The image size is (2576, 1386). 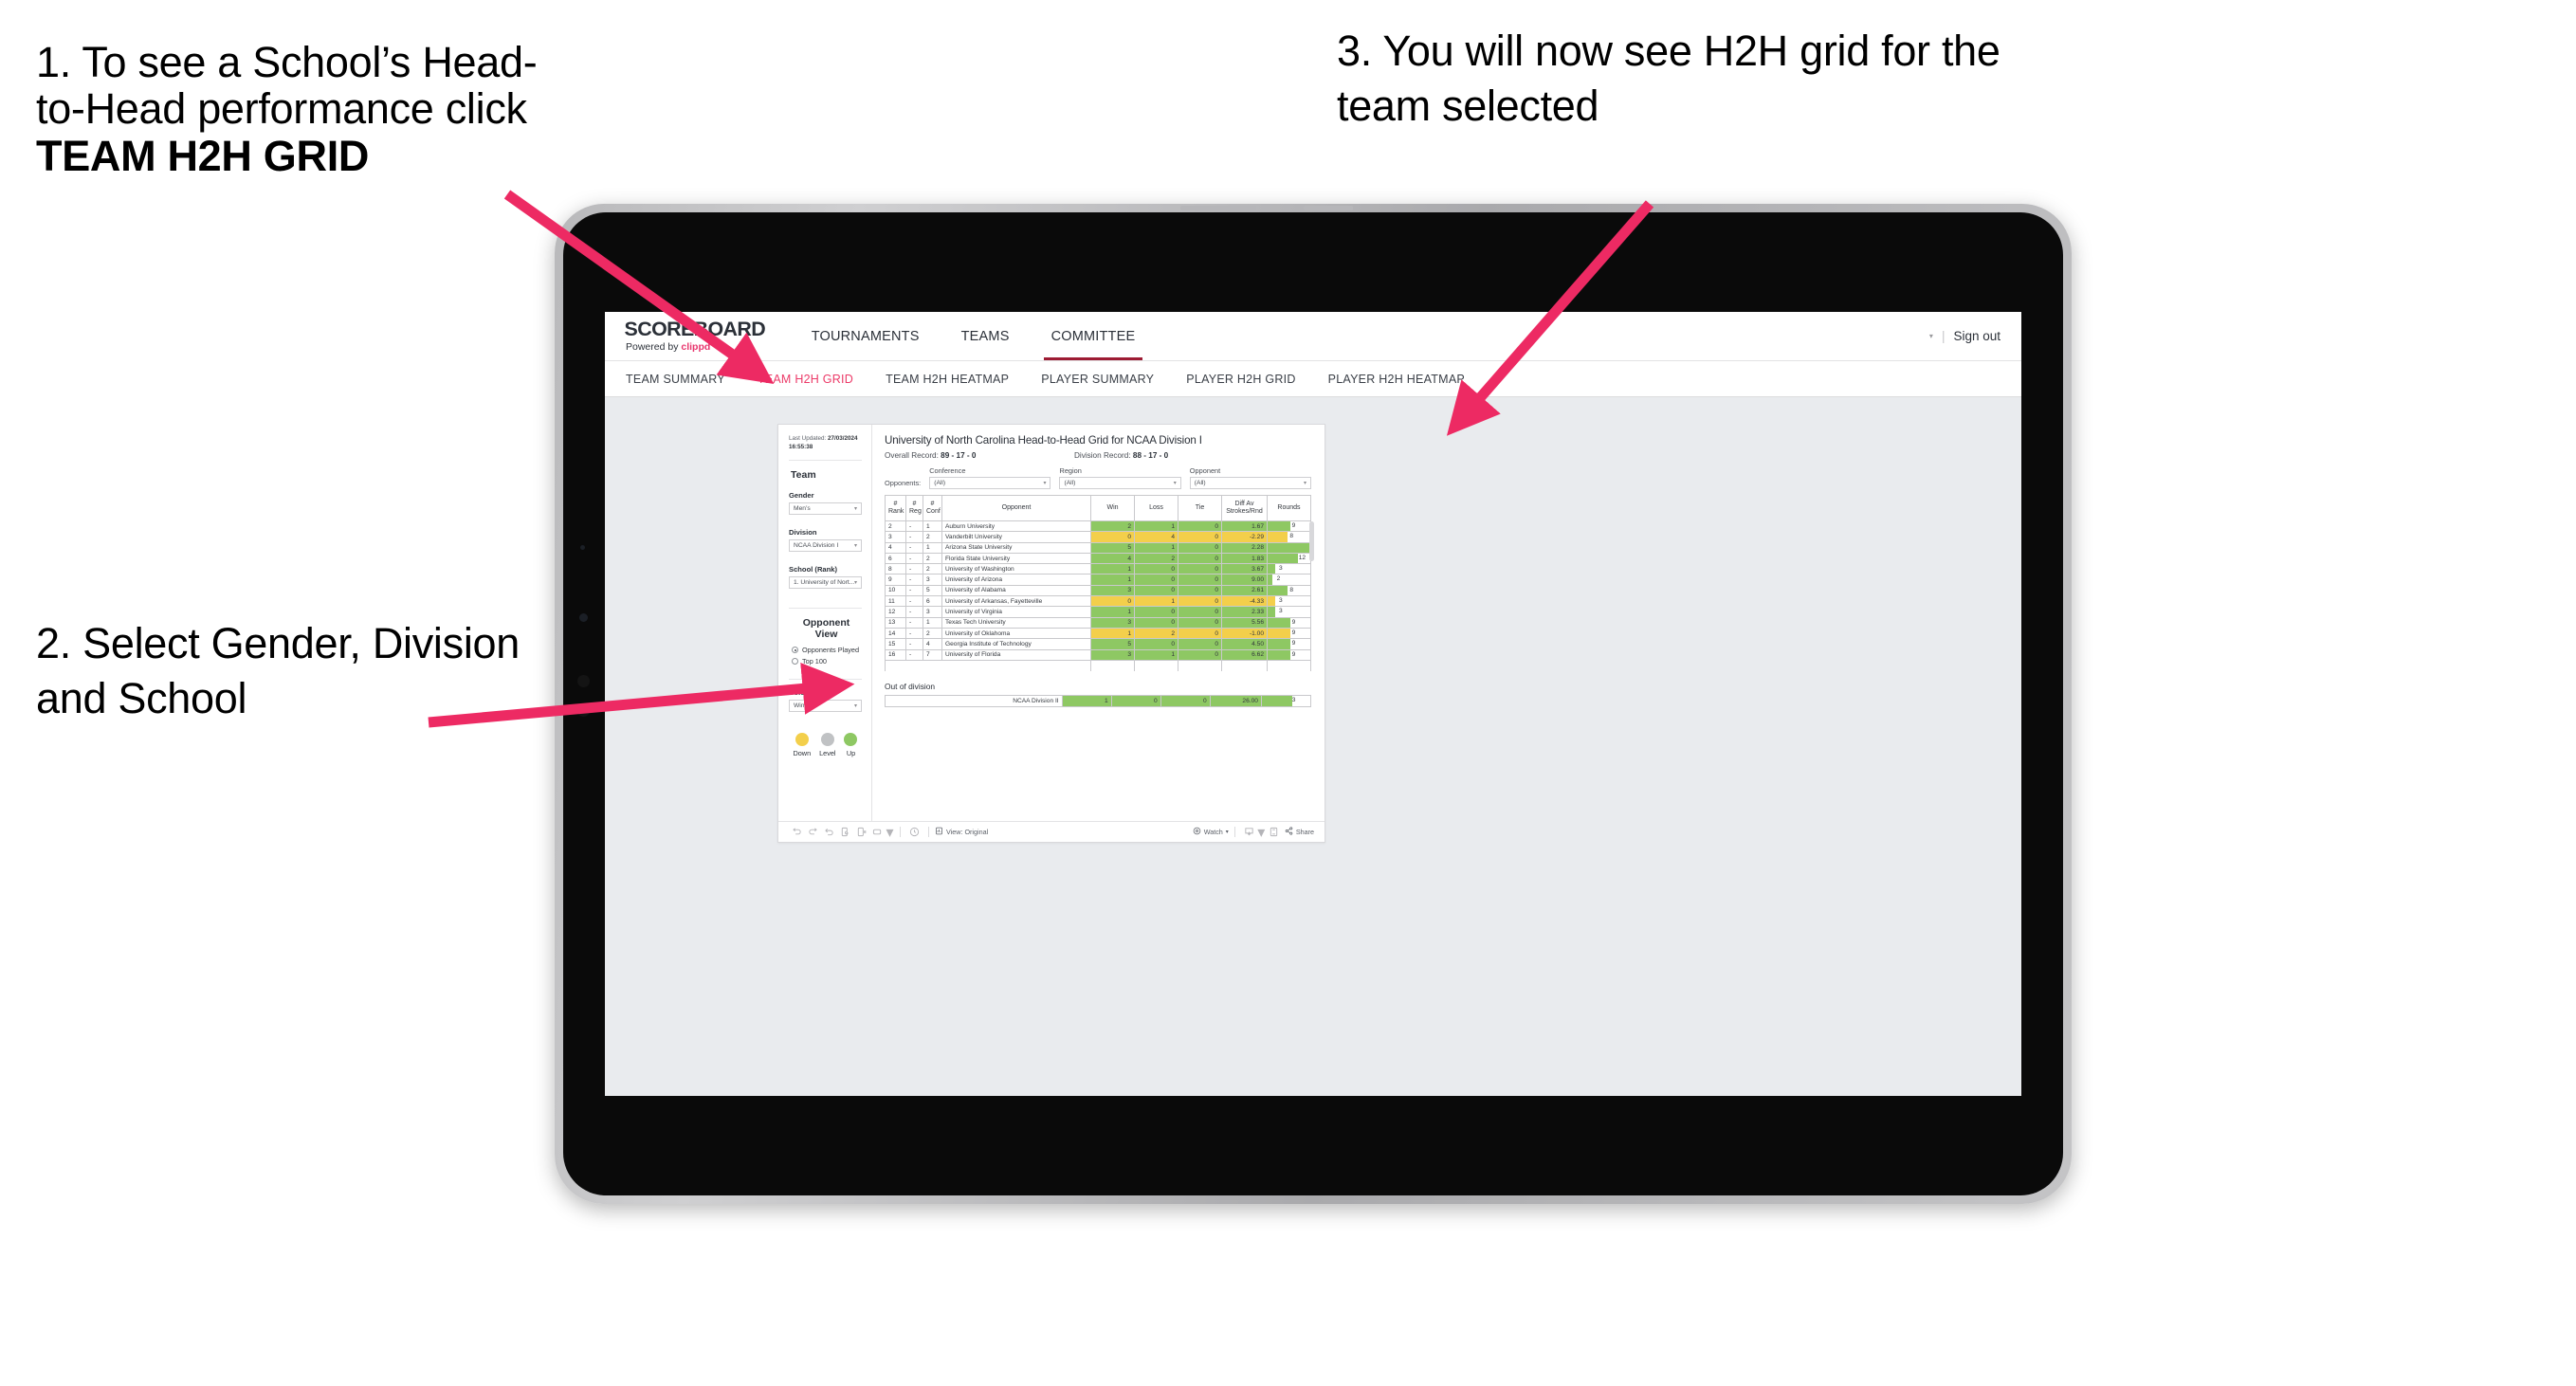 What do you see at coordinates (1396, 380) in the screenshot?
I see `tab-player-h2h-heatmap: PLAYER H2H HEATMAP` at bounding box center [1396, 380].